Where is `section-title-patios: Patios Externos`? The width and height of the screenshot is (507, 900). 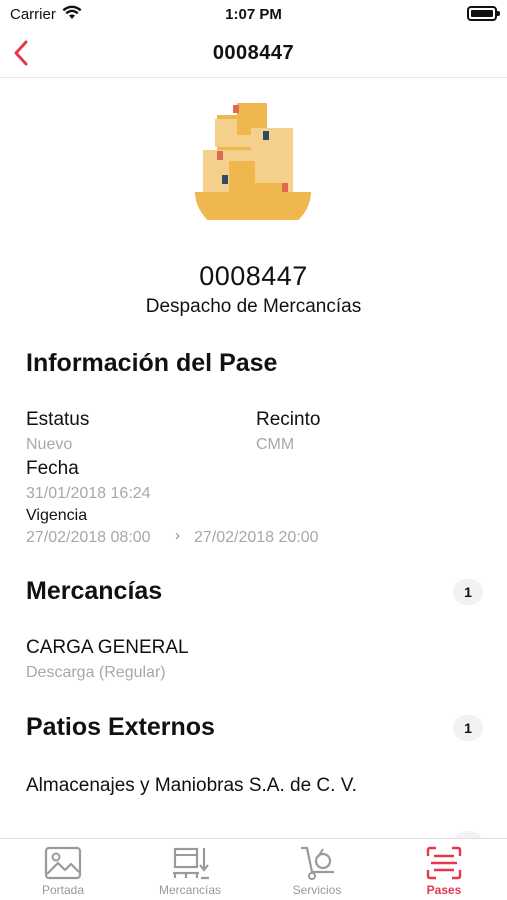 section-title-patios: Patios Externos is located at coordinates (120, 727).